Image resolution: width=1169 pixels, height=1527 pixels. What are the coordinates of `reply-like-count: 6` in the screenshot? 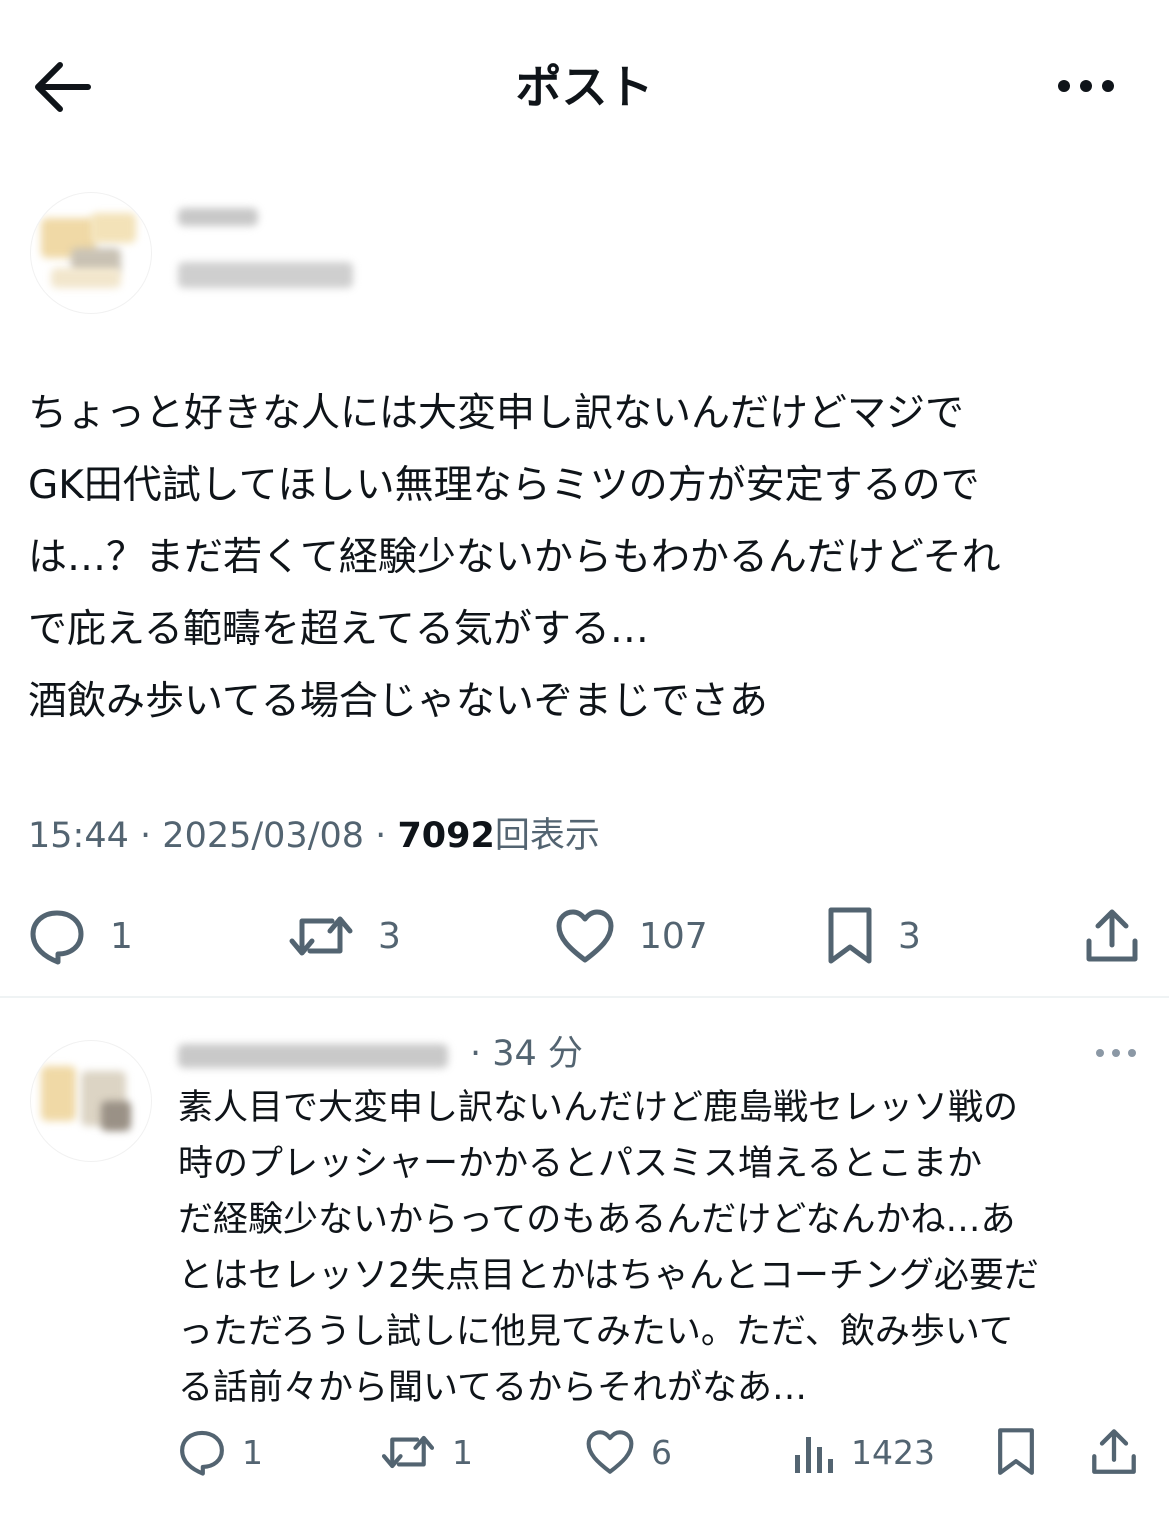 It's located at (661, 1452).